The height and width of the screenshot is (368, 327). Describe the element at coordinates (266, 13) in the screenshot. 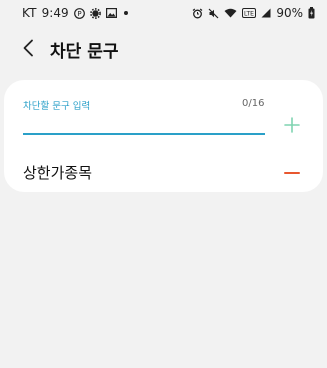

I see `signal-icon` at that location.